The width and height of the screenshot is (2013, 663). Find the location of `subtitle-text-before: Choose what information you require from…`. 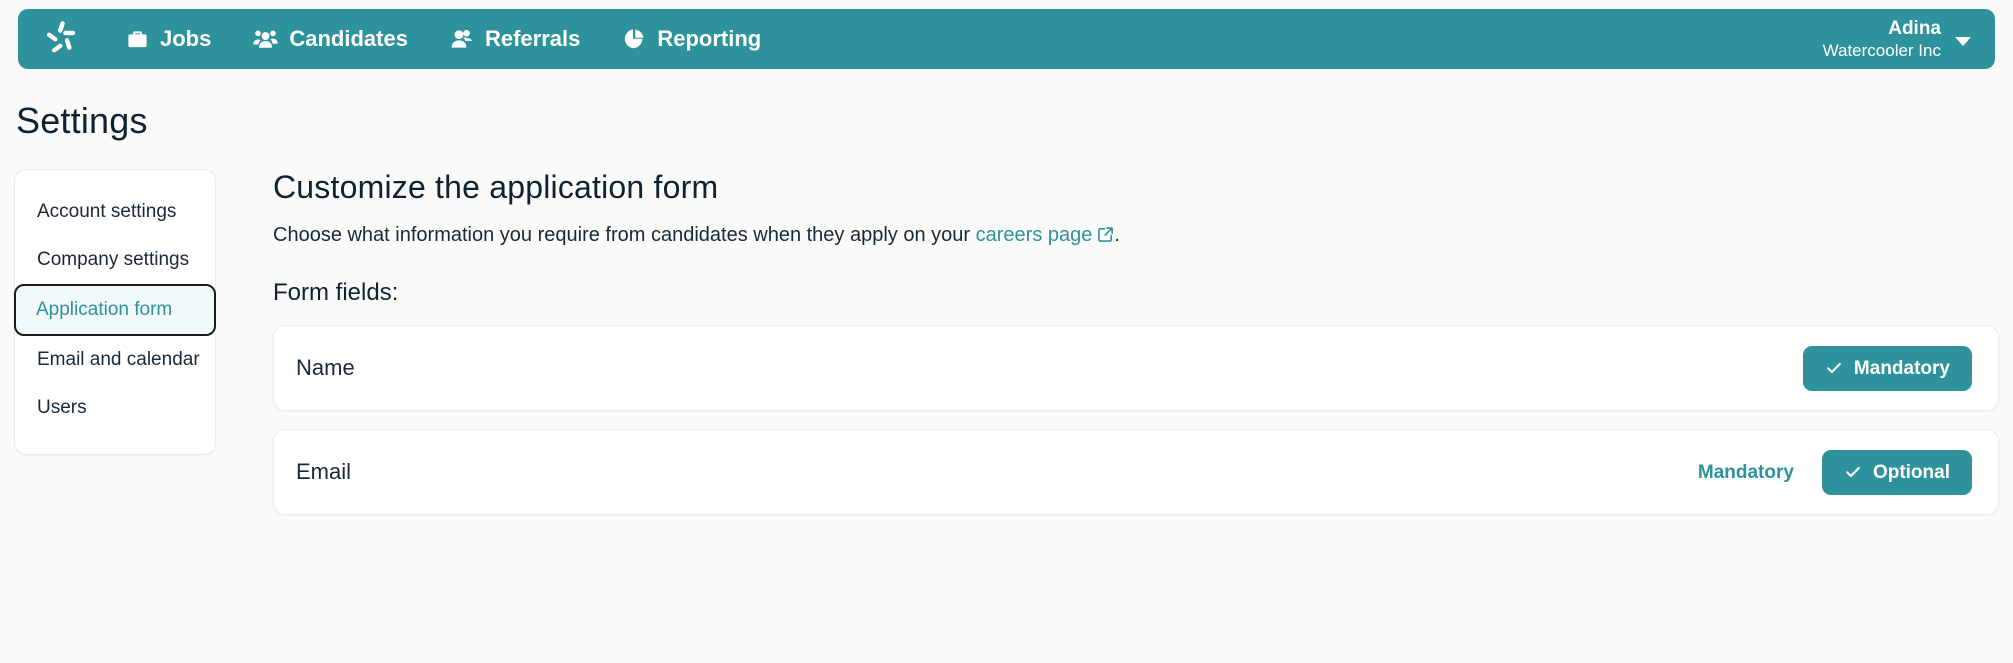

subtitle-text-before: Choose what information you require from… is located at coordinates (624, 235).